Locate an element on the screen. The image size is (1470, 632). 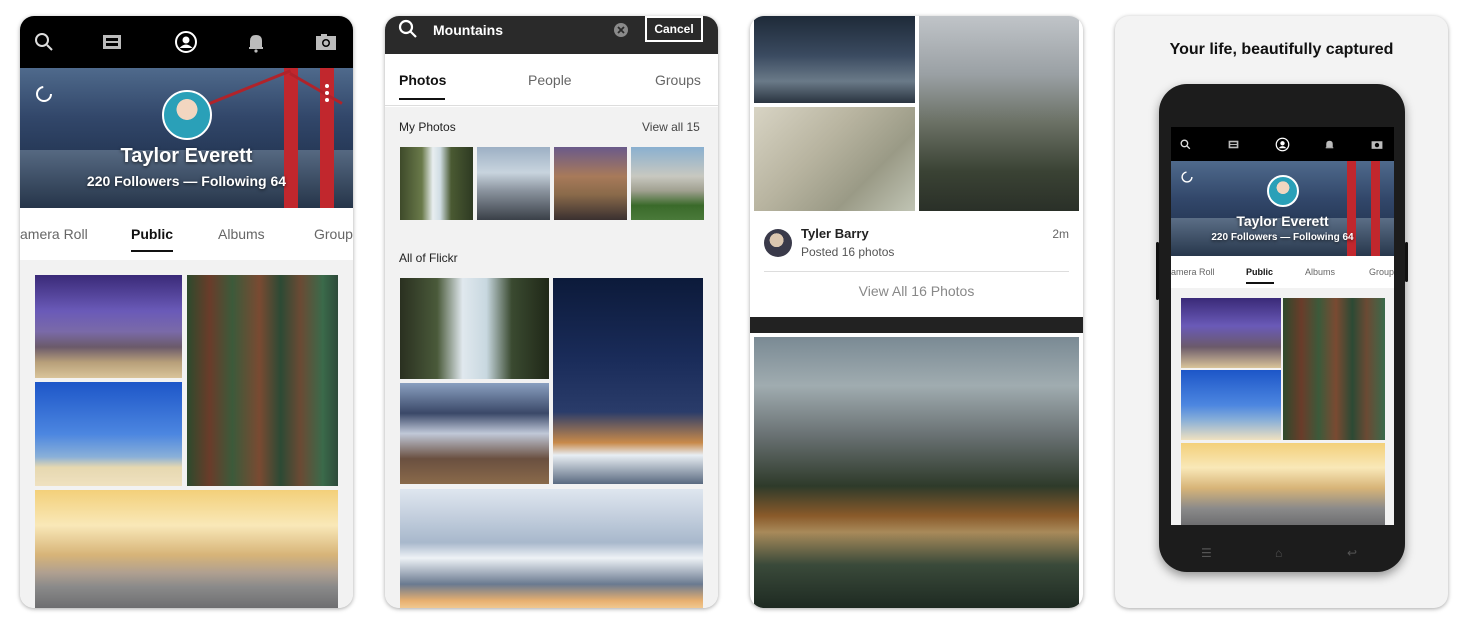
phone-profile-user-name: Taylor Everett is located at coordinates (1282, 221).